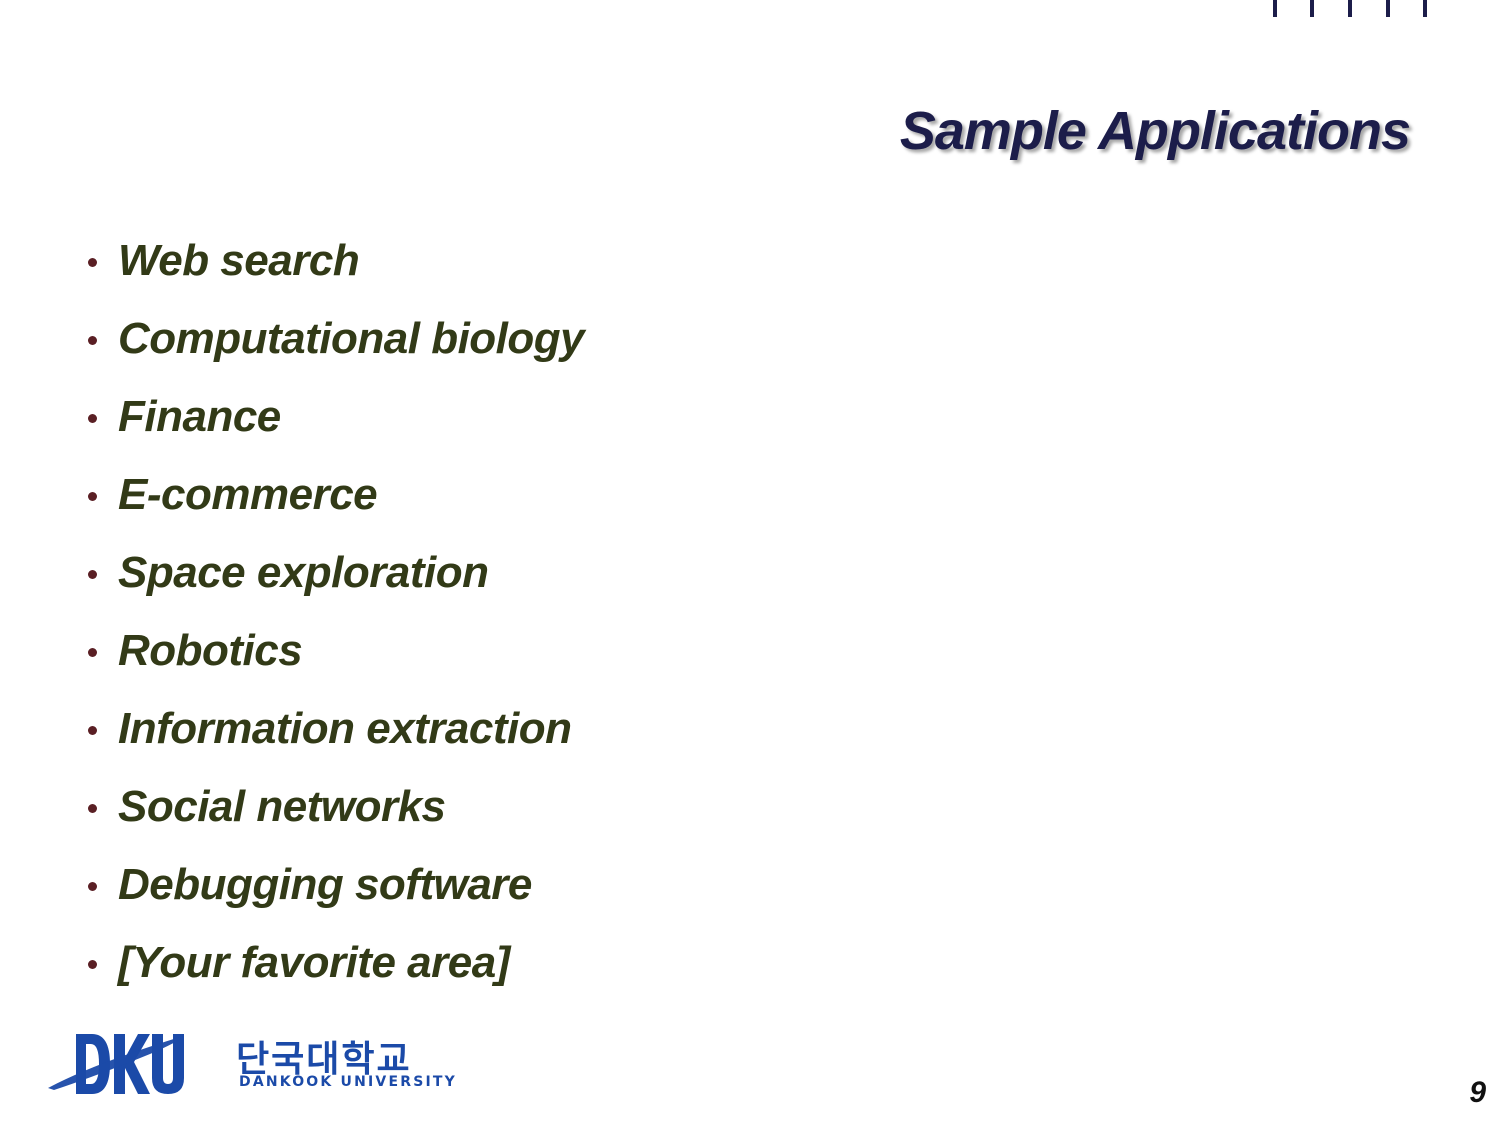 This screenshot has width=1500, height=1125. What do you see at coordinates (199, 416) in the screenshot?
I see `bullet-text: Finance` at bounding box center [199, 416].